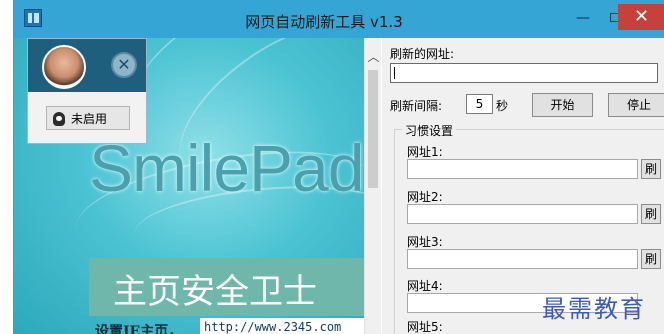 The image size is (664, 334). What do you see at coordinates (87, 65) in the screenshot?
I see `profile-header: ✕` at bounding box center [87, 65].